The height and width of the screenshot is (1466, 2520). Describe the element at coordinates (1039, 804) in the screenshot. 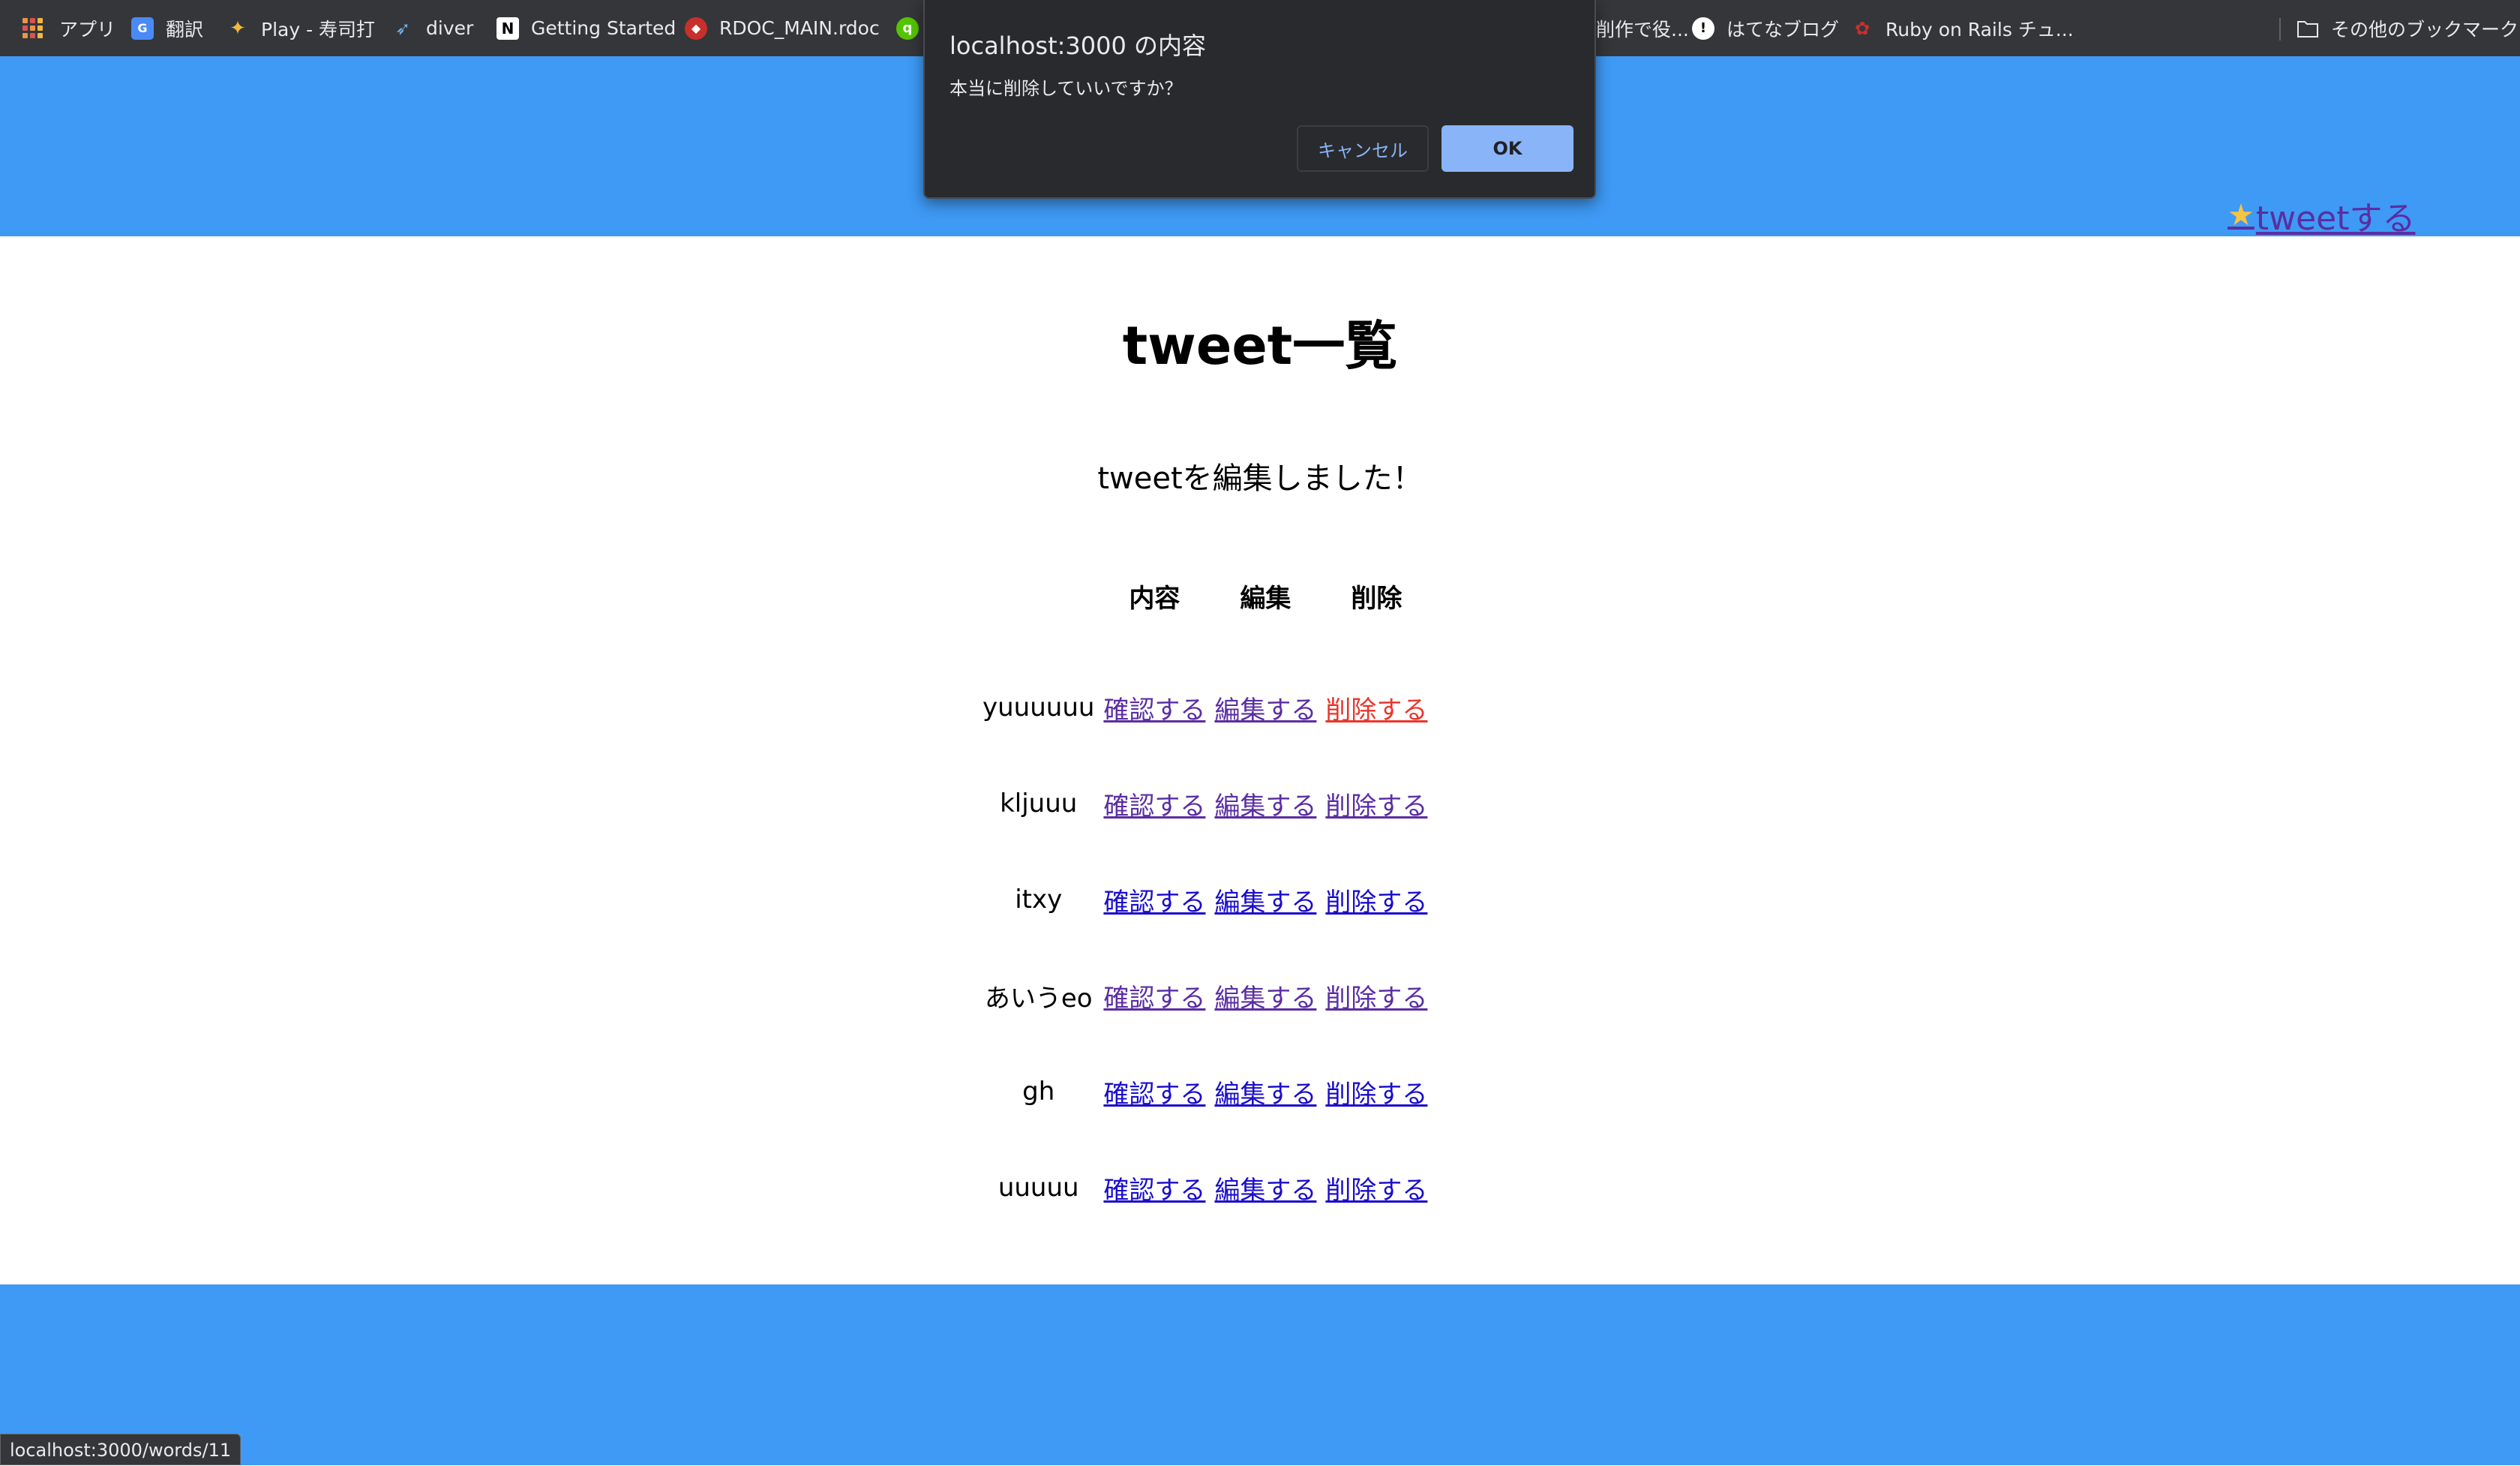

I see `tweet-content: kljuuu` at that location.